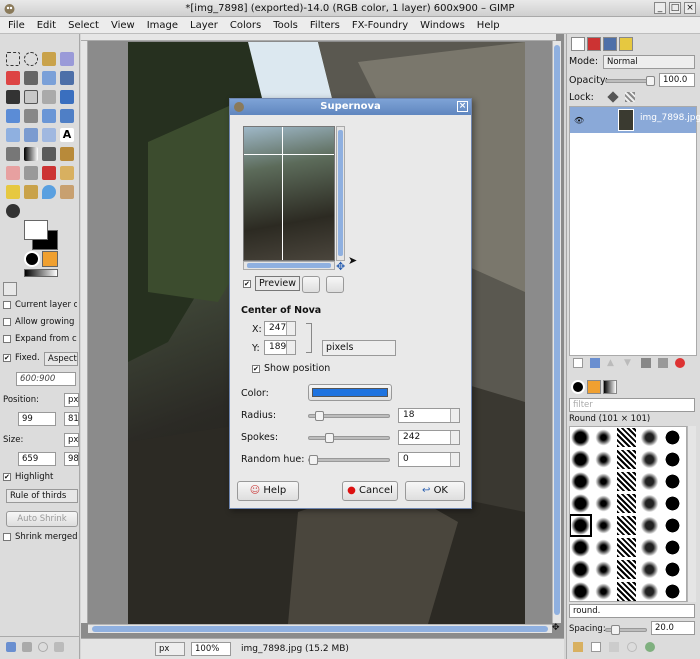 Image resolution: width=700 pixels, height=659 pixels. Describe the element at coordinates (311, 284) in the screenshot. I see `preview-split-button` at that location.